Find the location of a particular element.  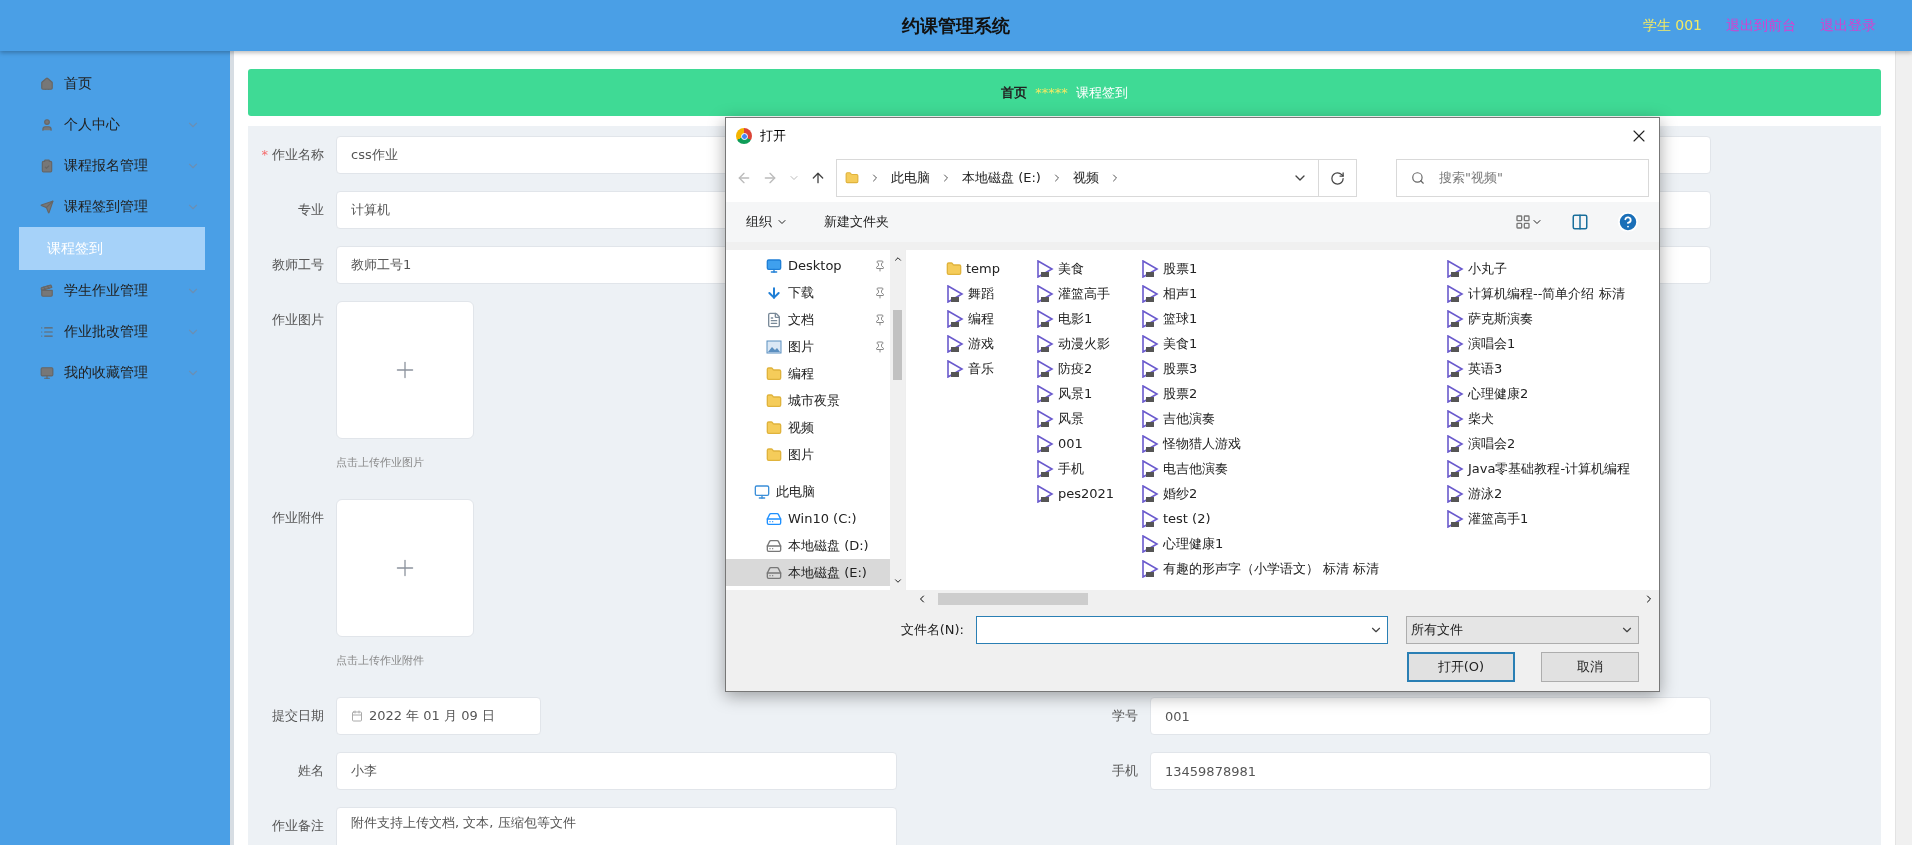

file-item: 演唱会1 is located at coordinates (1552, 343).